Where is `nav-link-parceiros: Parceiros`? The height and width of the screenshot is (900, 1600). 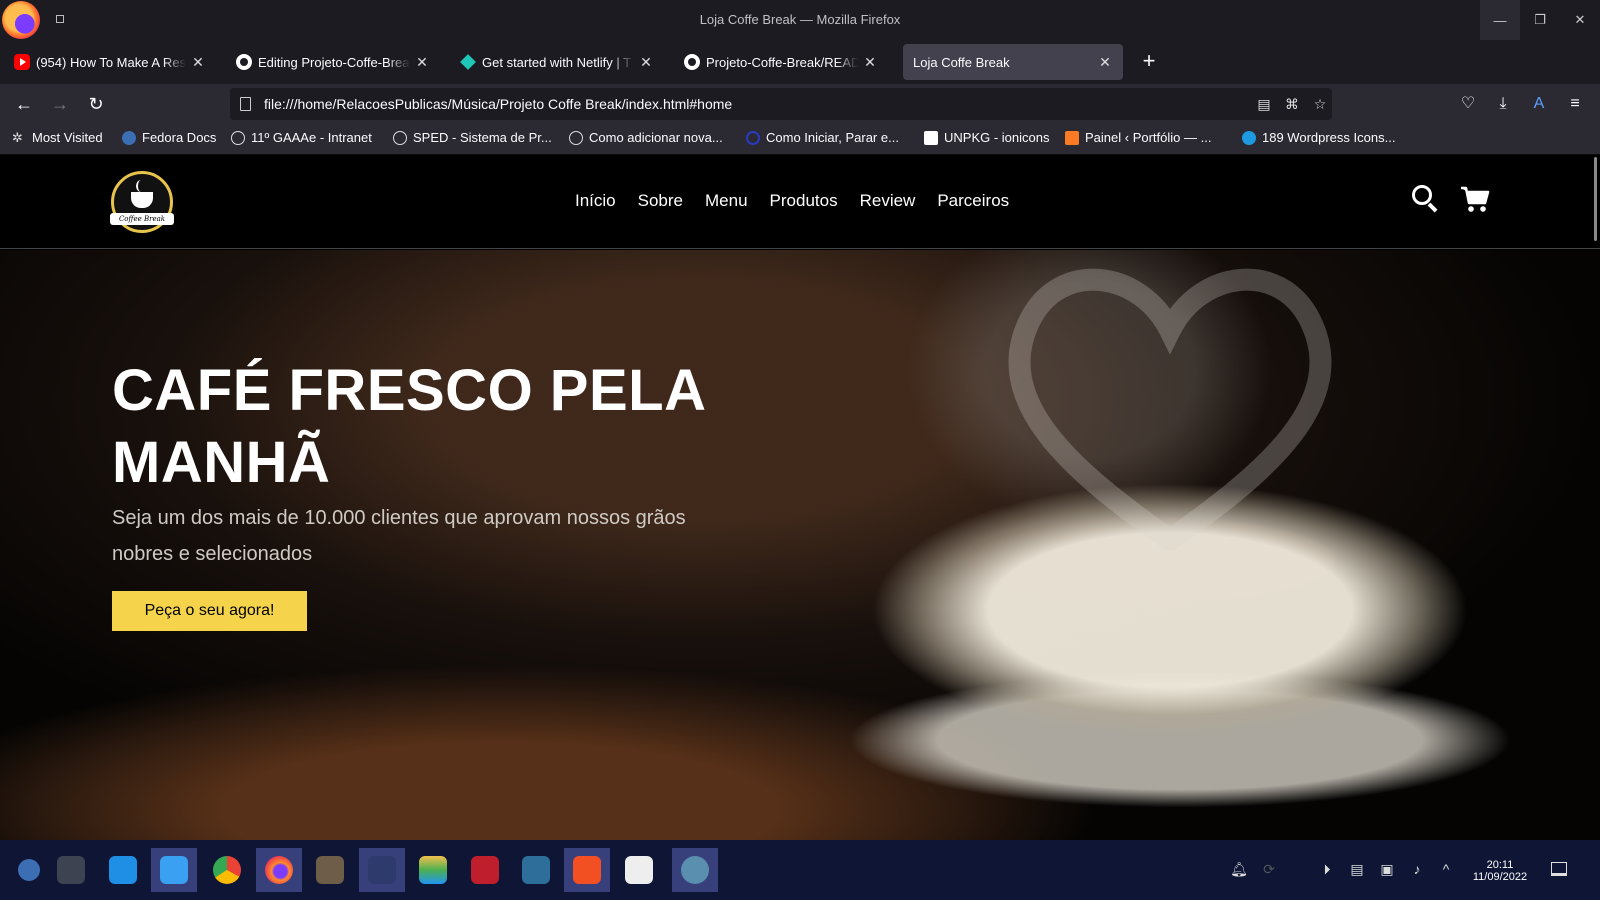 nav-link-parceiros: Parceiros is located at coordinates (973, 201).